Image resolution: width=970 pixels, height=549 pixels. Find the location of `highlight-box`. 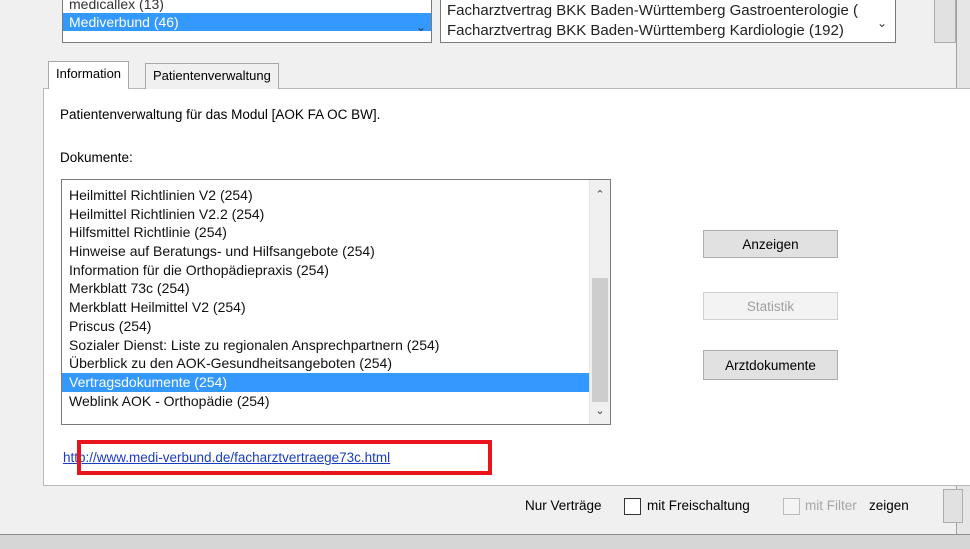

highlight-box is located at coordinates (284, 457).